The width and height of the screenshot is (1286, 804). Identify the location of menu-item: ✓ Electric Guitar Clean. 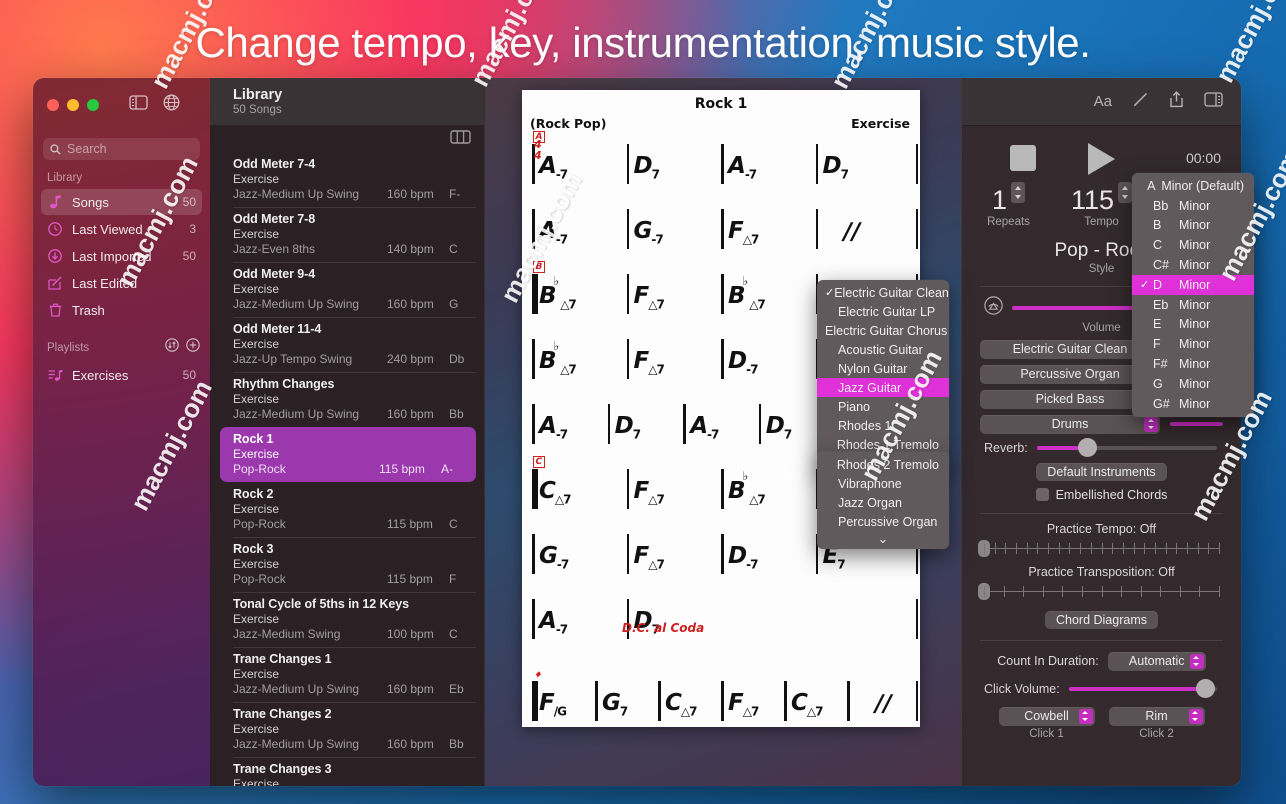
(883, 292).